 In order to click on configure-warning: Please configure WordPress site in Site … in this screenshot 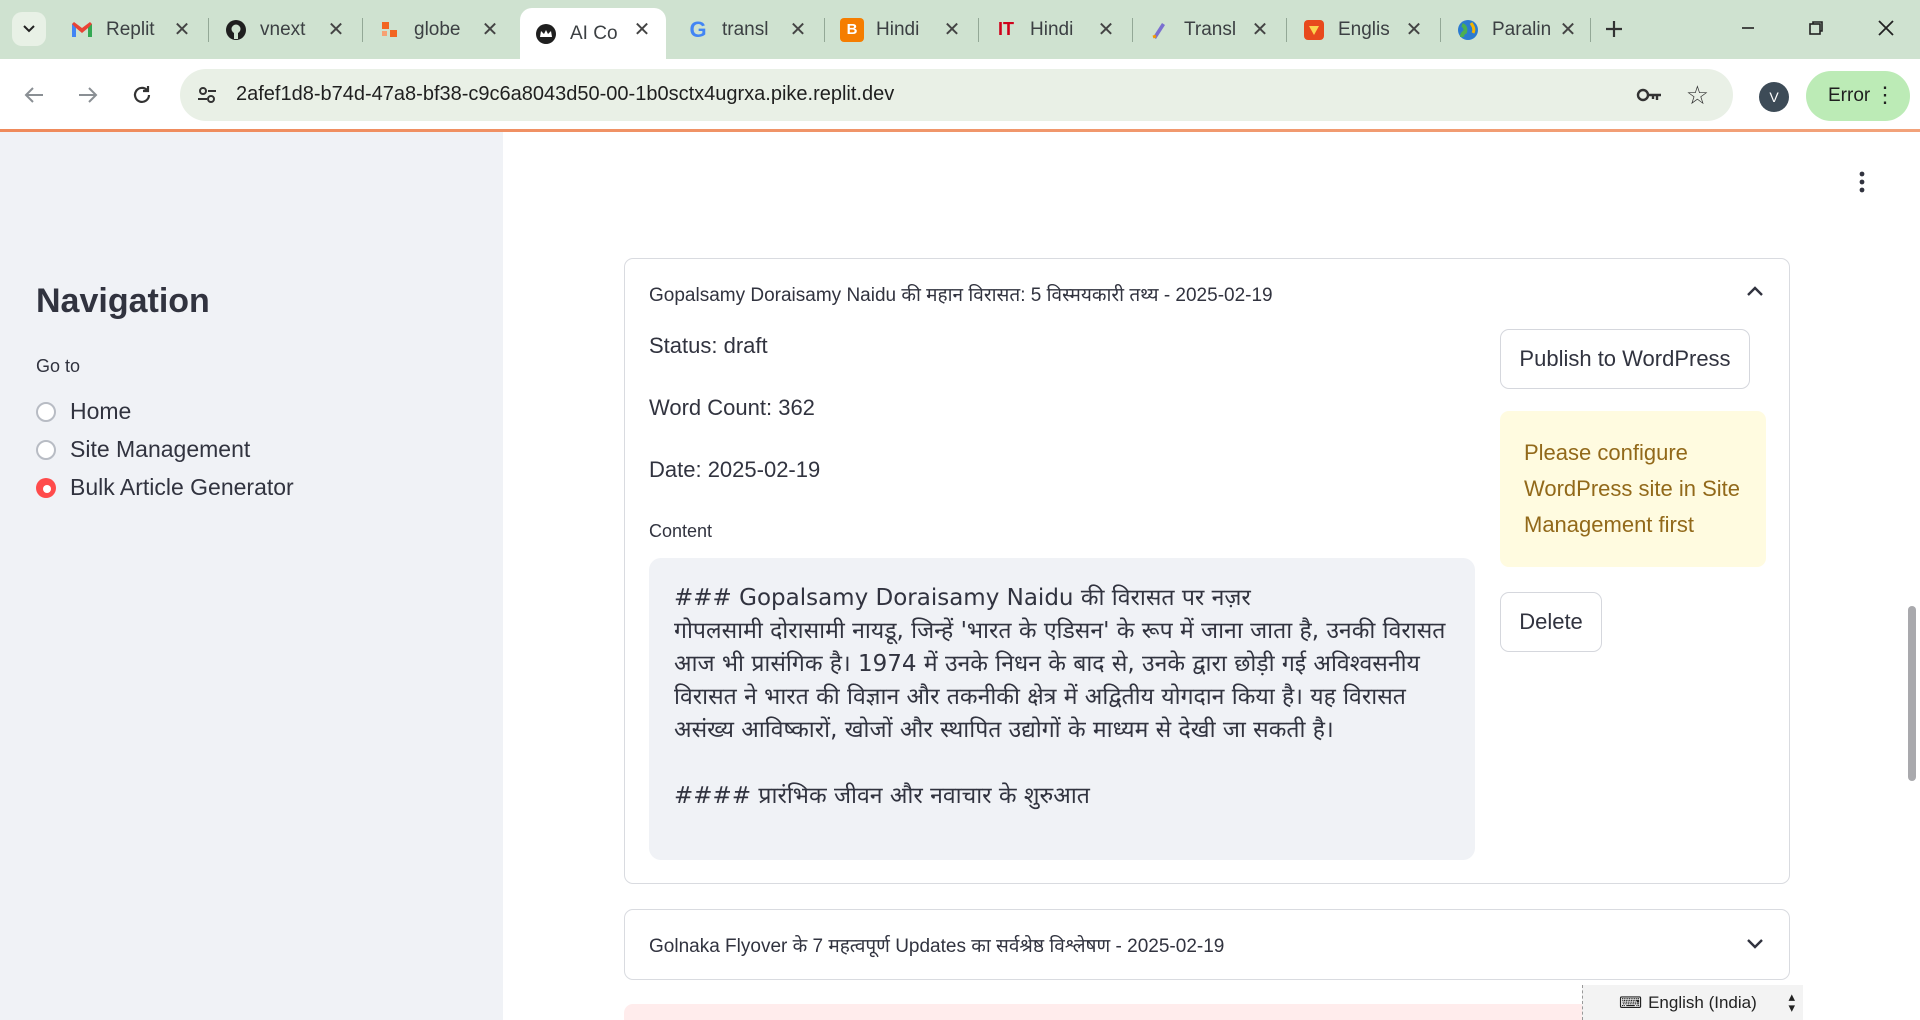, I will do `click(1633, 489)`.